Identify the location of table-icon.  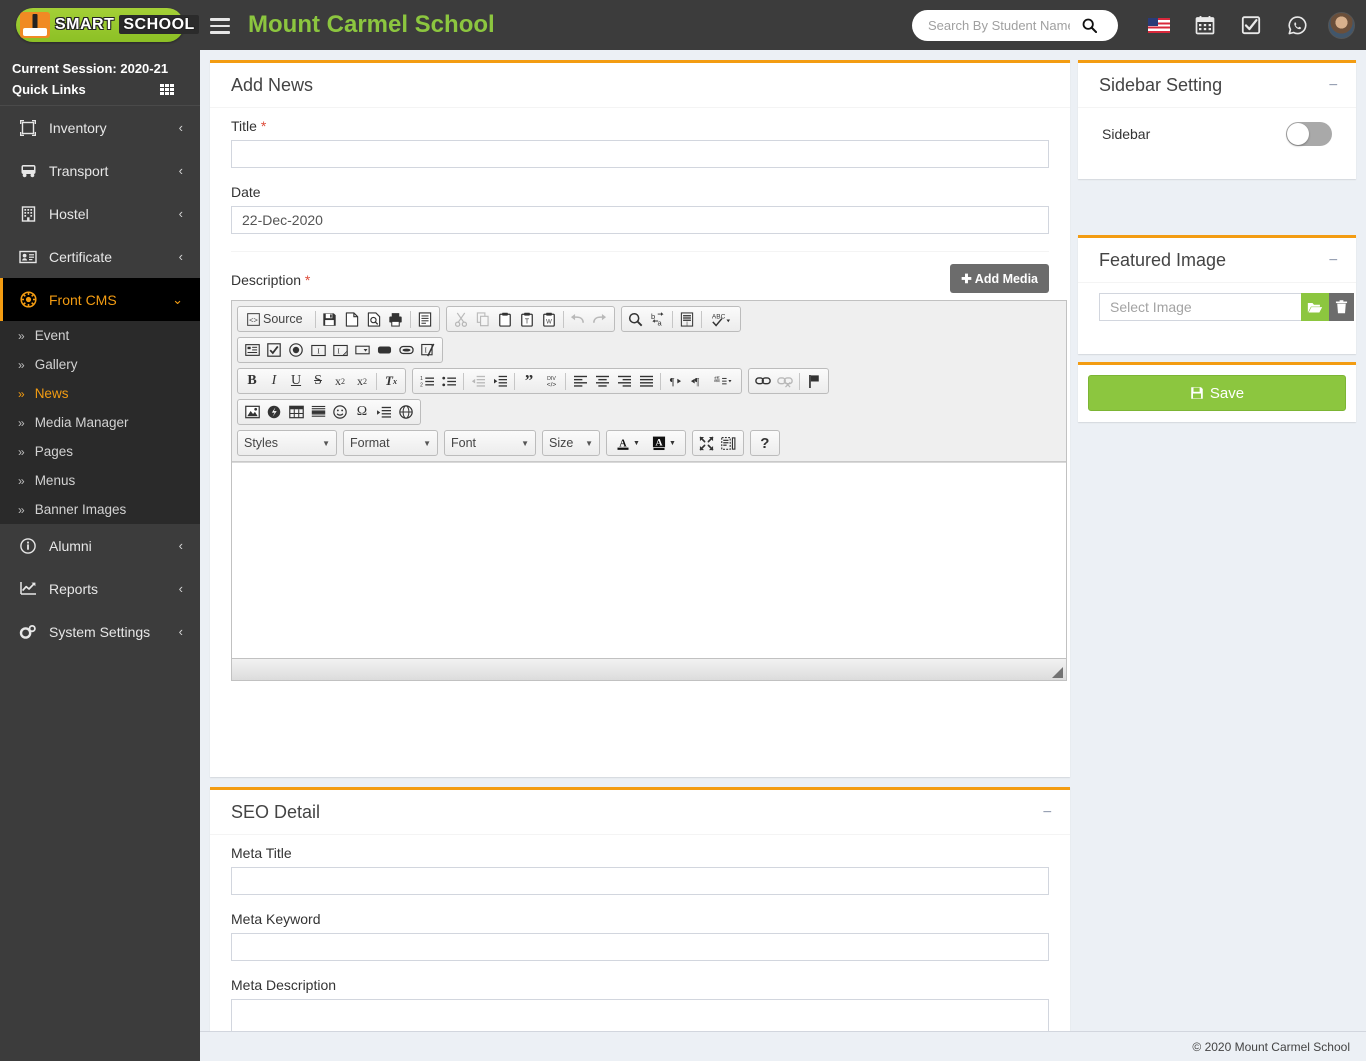
(296, 412).